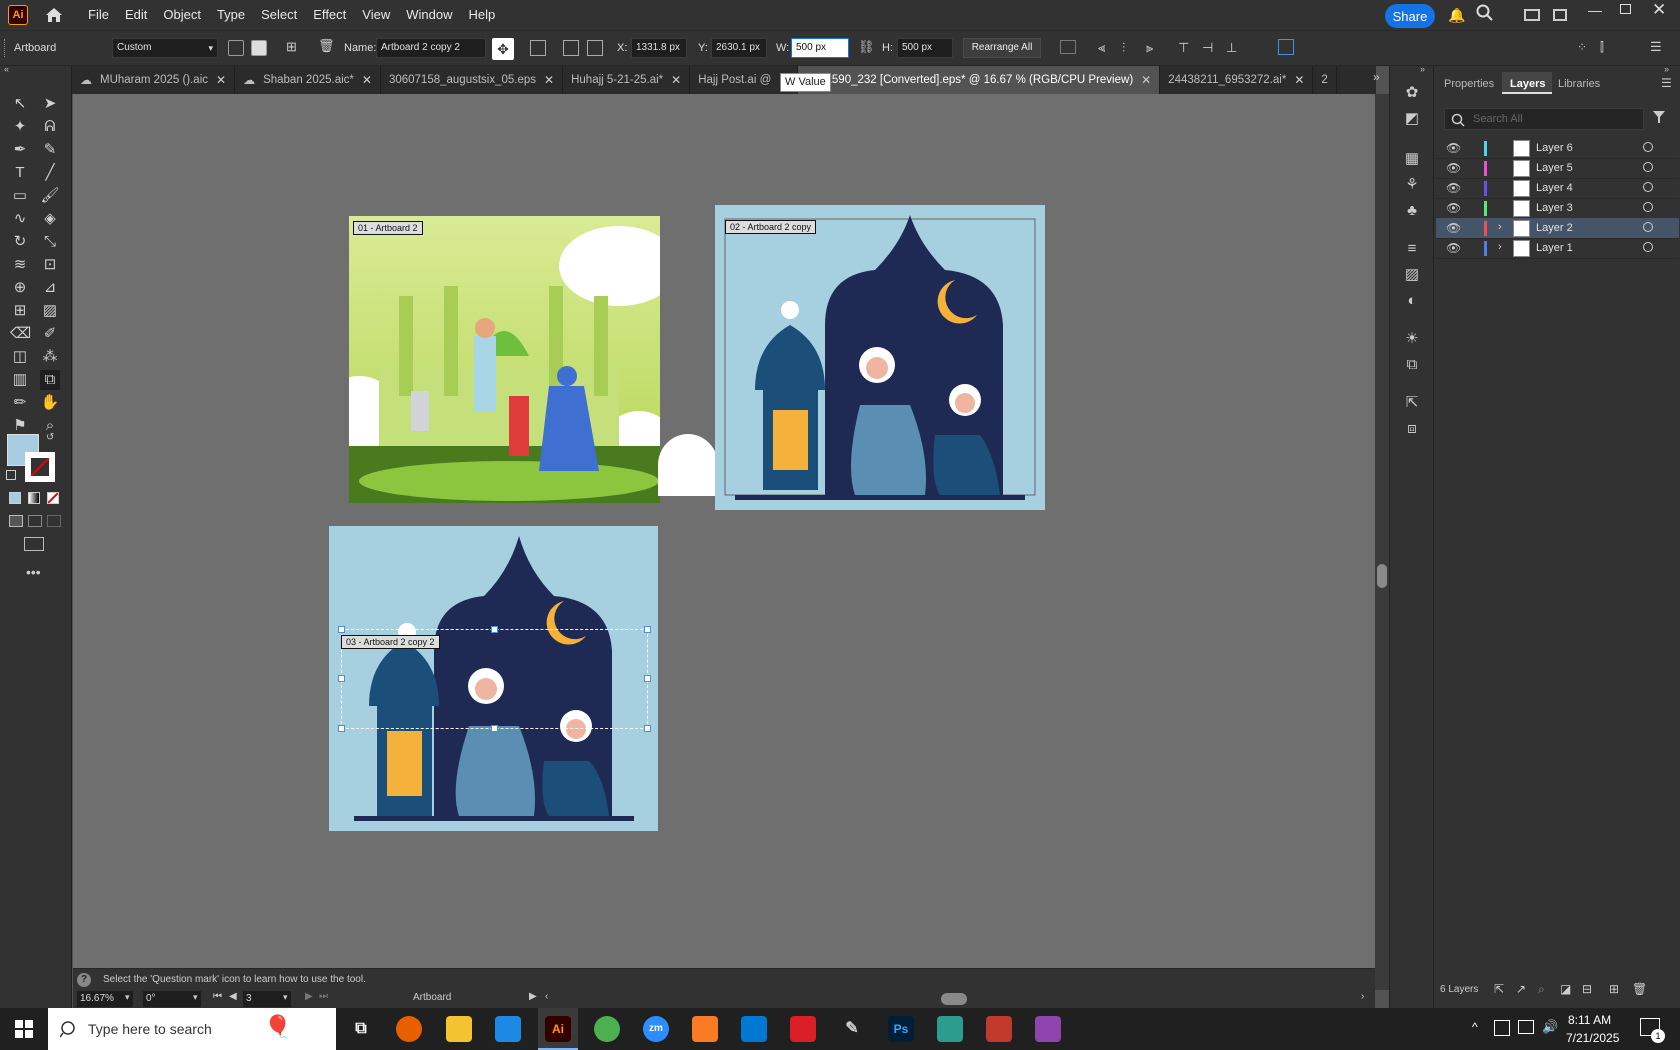  I want to click on move-with-artboard-icon: ✥, so click(503, 49).